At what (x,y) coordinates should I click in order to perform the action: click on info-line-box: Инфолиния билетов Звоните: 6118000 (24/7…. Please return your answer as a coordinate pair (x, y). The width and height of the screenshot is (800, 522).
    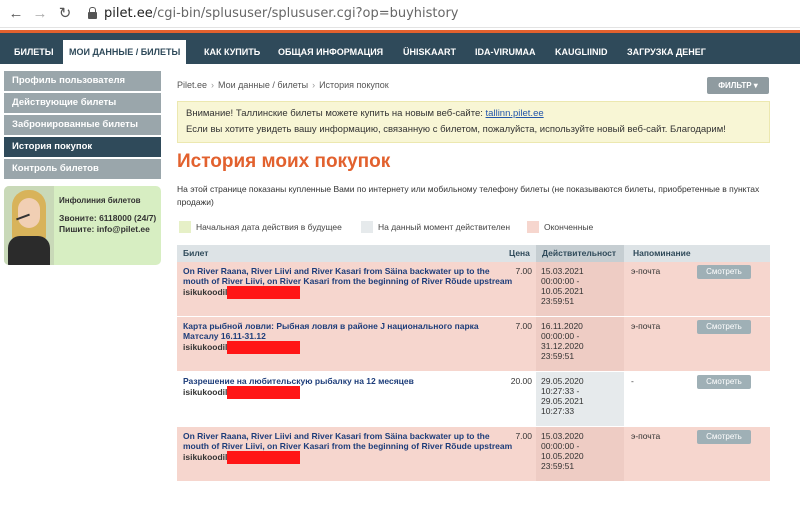
    Looking at the image, I should click on (82, 225).